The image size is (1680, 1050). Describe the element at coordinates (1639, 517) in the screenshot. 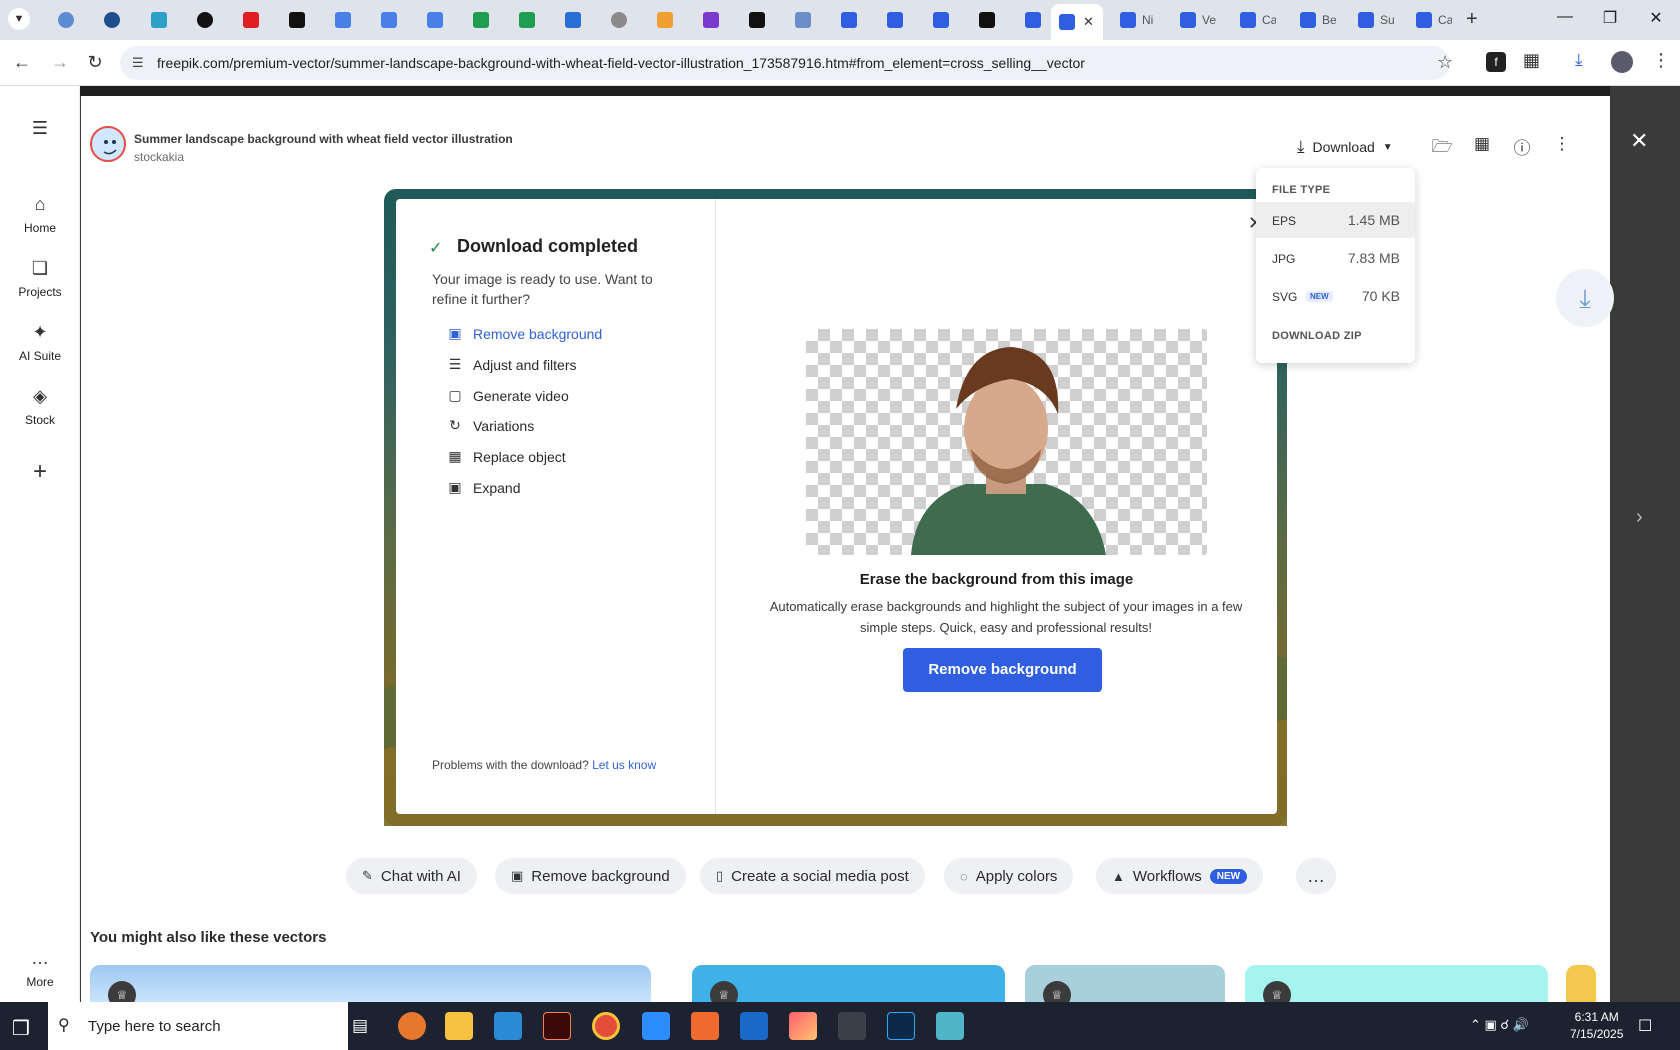

I see `next-arrow-icon: ›` at that location.